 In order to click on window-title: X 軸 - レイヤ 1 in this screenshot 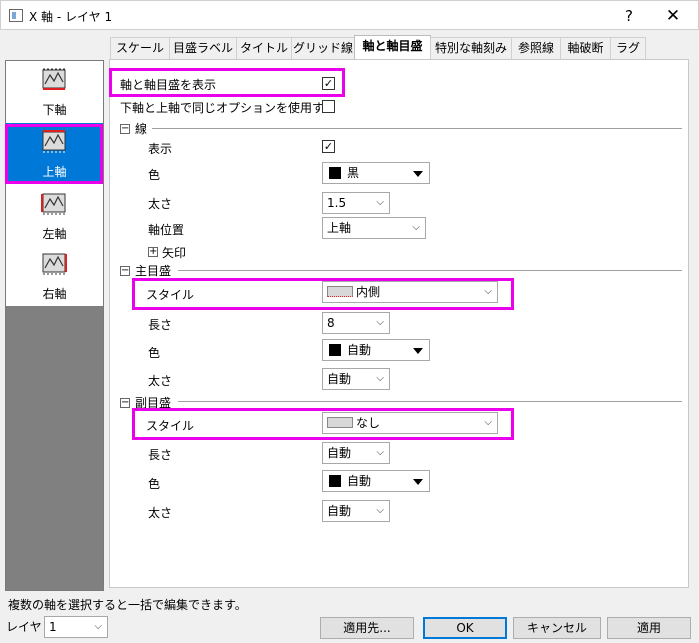, I will do `click(71, 17)`.